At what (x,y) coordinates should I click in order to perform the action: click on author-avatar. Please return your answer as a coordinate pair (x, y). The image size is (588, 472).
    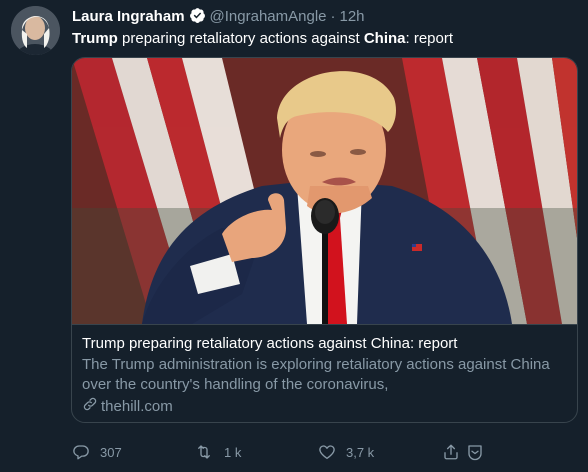
    Looking at the image, I should click on (35, 30).